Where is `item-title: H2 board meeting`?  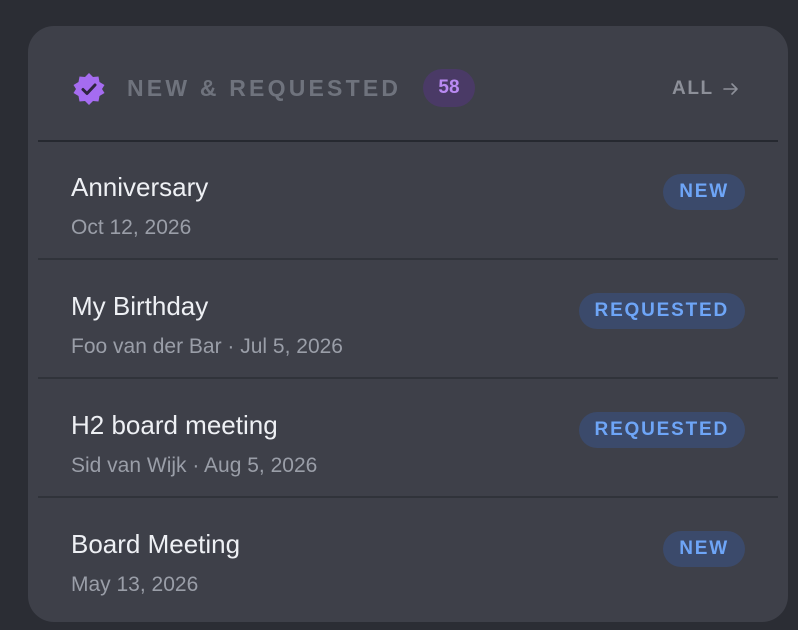
item-title: H2 board meeting is located at coordinates (174, 425).